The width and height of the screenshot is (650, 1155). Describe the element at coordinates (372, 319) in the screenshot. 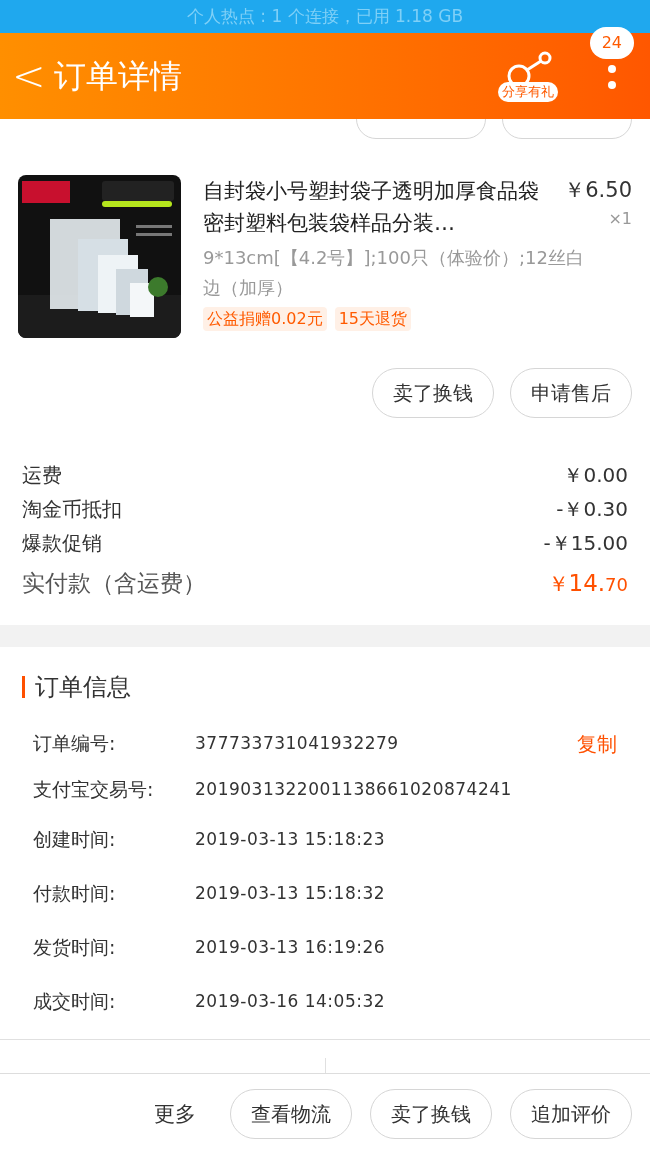

I see `product-tag: 15天退货` at that location.